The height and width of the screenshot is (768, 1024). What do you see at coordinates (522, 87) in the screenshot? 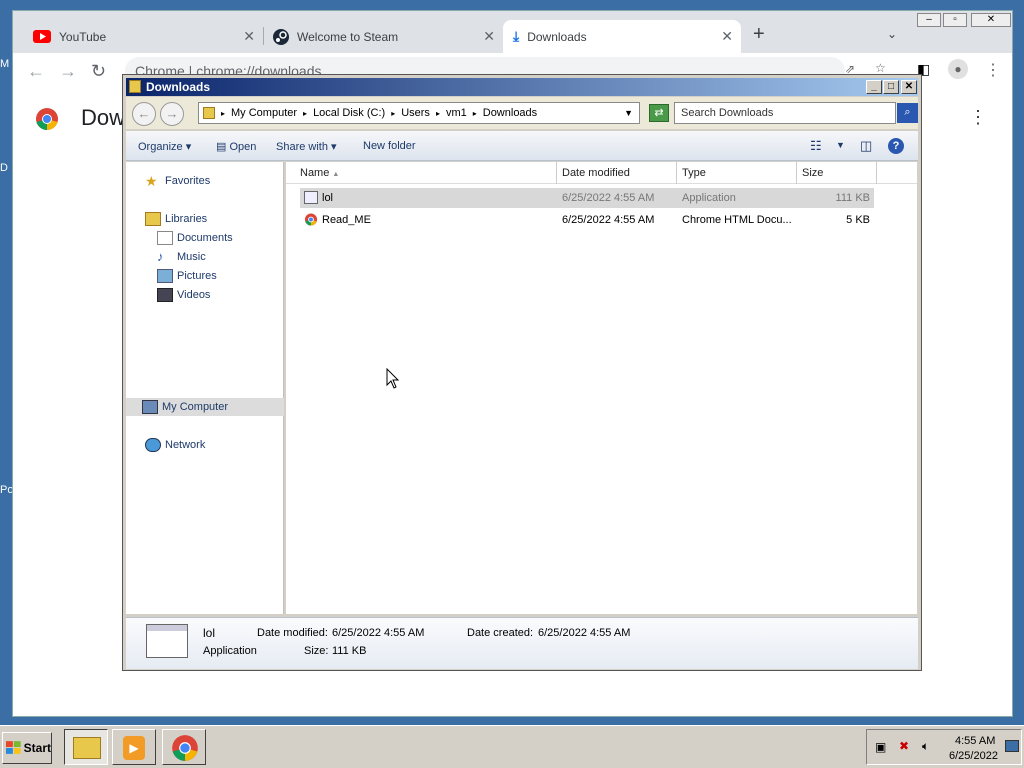
I see `title-bar: Downloads _ □ ✕` at bounding box center [522, 87].